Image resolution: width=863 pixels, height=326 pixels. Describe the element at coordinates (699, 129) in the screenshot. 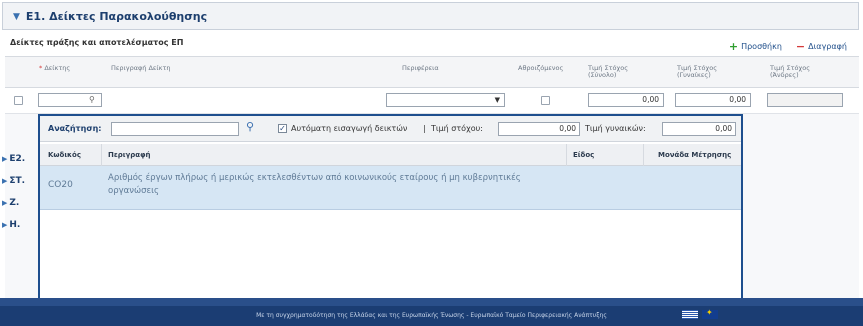

I see `women-value-input: 0,00` at that location.